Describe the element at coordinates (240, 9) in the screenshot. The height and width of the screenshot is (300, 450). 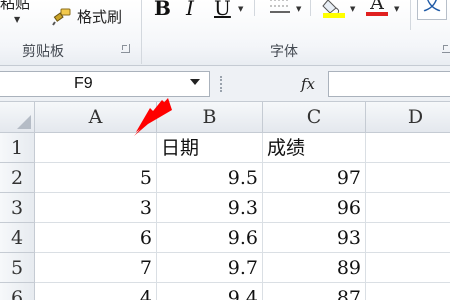
I see `underline-dropdown-icon: ▼` at that location.